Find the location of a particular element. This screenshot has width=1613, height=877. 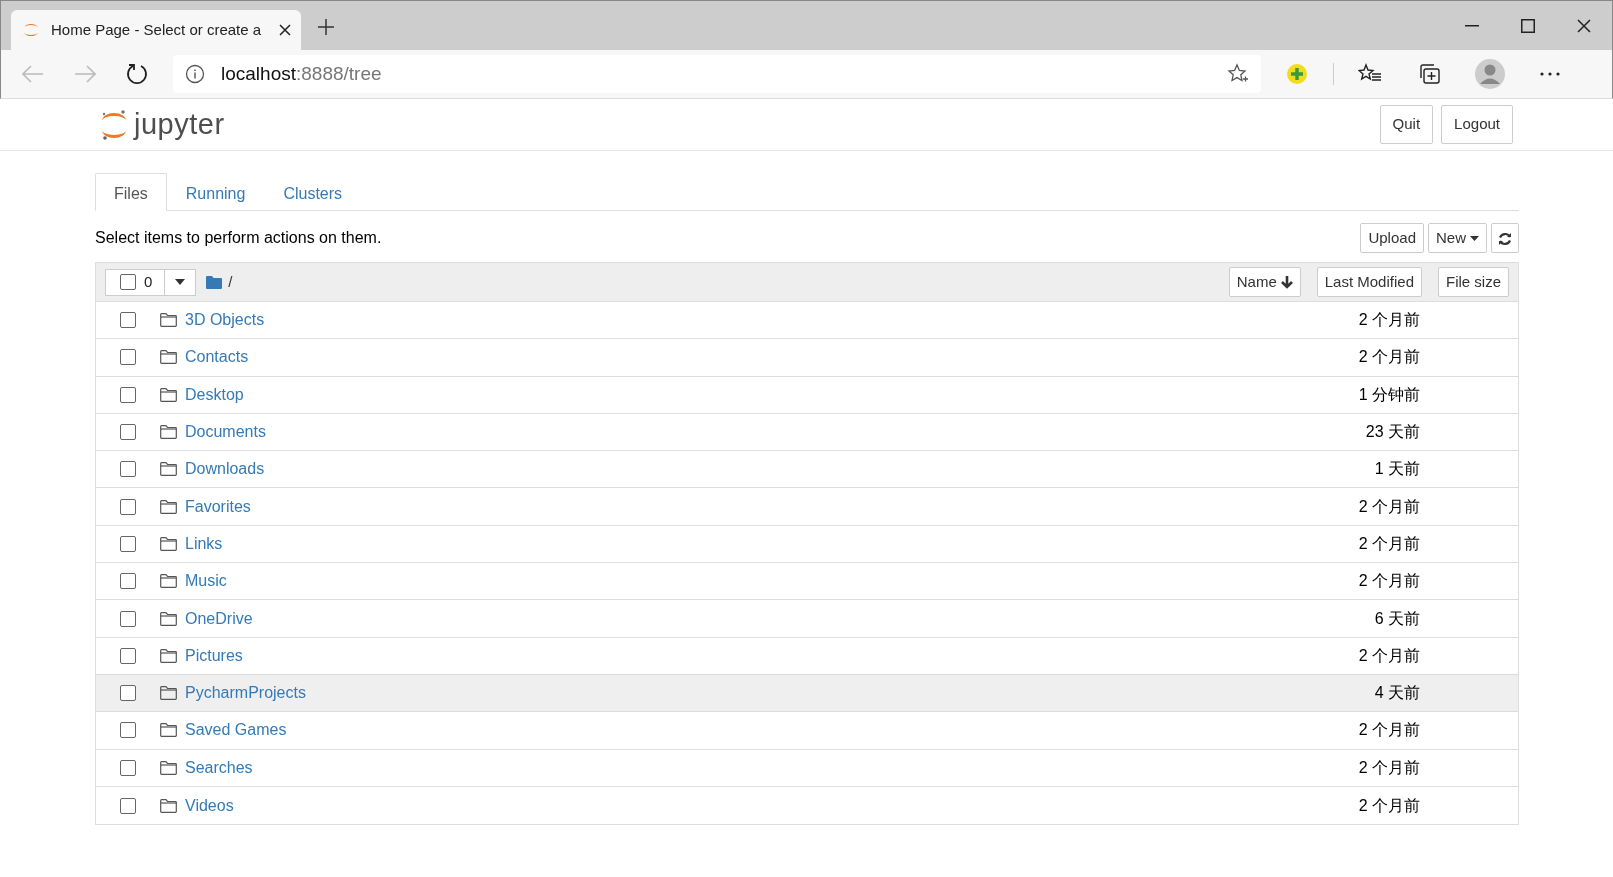

selected-count: 0 is located at coordinates (148, 281).